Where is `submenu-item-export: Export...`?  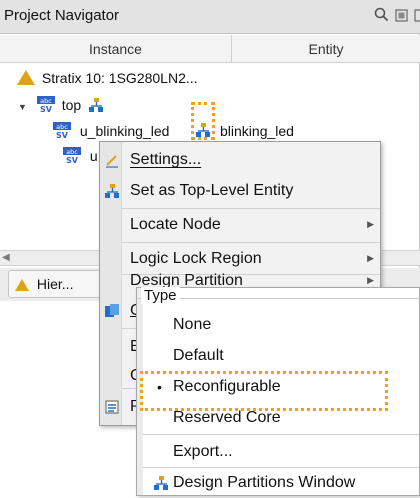
submenu-item-export: Export... is located at coordinates (278, 452).